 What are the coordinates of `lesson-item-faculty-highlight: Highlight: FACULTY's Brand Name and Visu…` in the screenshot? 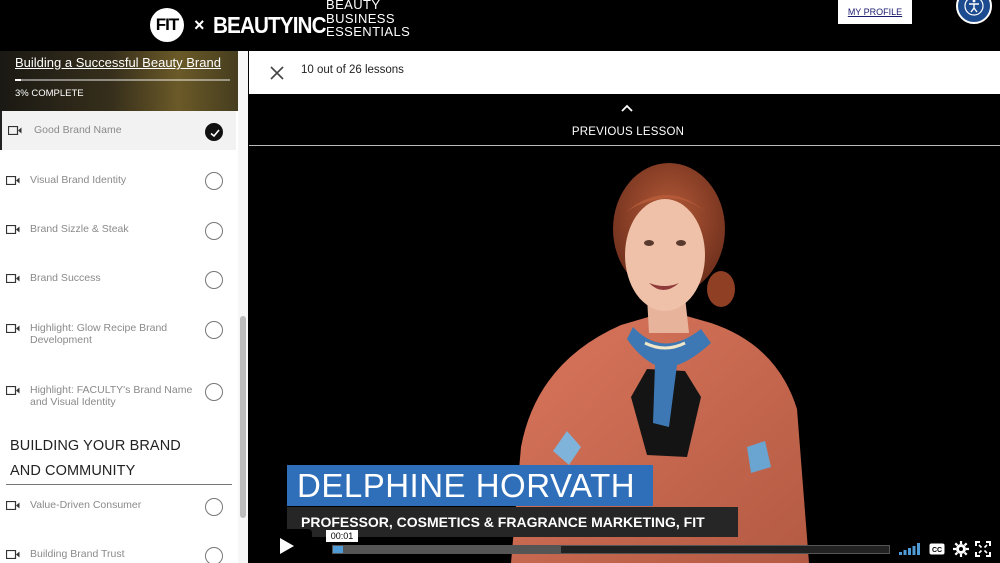 It's located at (118, 398).